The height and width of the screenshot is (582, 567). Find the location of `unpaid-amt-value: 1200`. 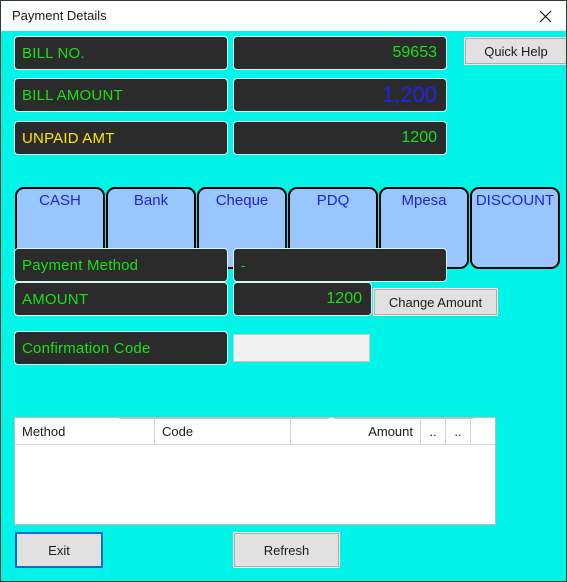

unpaid-amt-value: 1200 is located at coordinates (419, 137).